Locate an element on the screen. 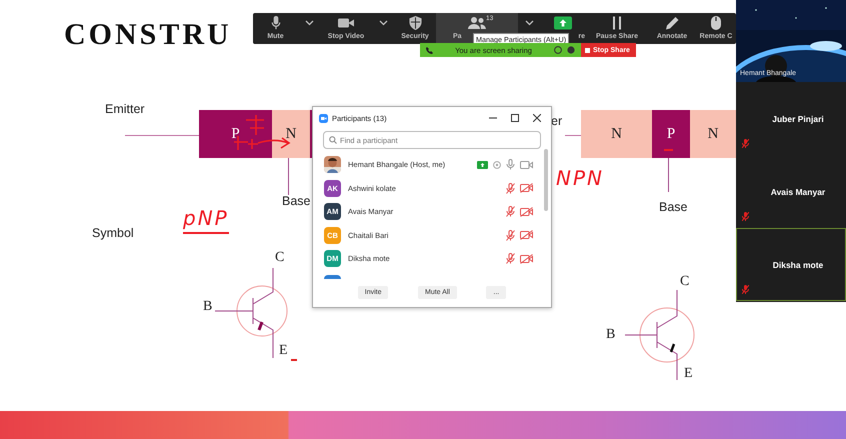 The height and width of the screenshot is (439, 846). slide-title: CONSTRU is located at coordinates (148, 35).